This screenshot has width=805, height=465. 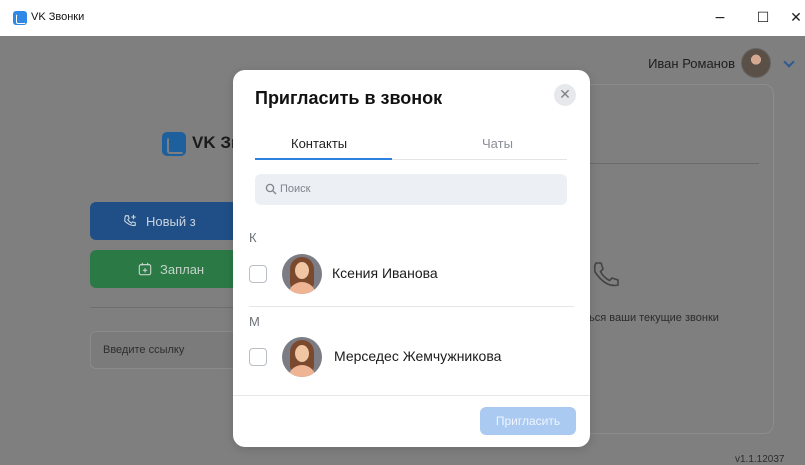 I want to click on title-bar: VK Звонки − ☐ ✕, so click(x=402, y=18).